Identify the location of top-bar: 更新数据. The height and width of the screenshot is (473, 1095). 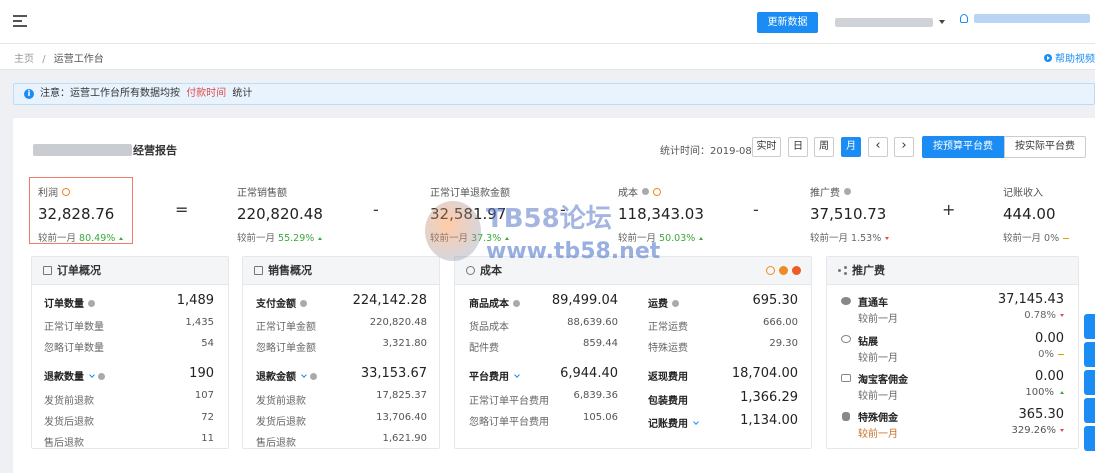
(547, 22).